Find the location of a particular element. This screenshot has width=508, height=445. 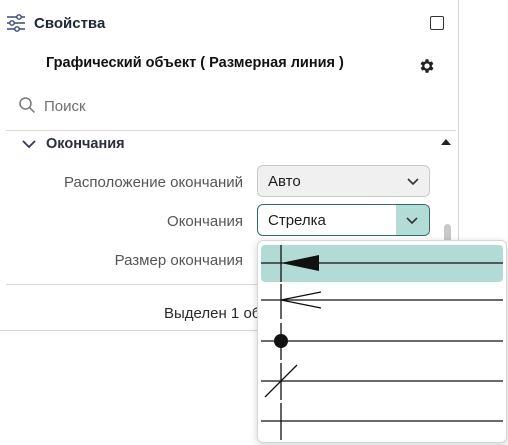

search-input is located at coordinates (234, 106).